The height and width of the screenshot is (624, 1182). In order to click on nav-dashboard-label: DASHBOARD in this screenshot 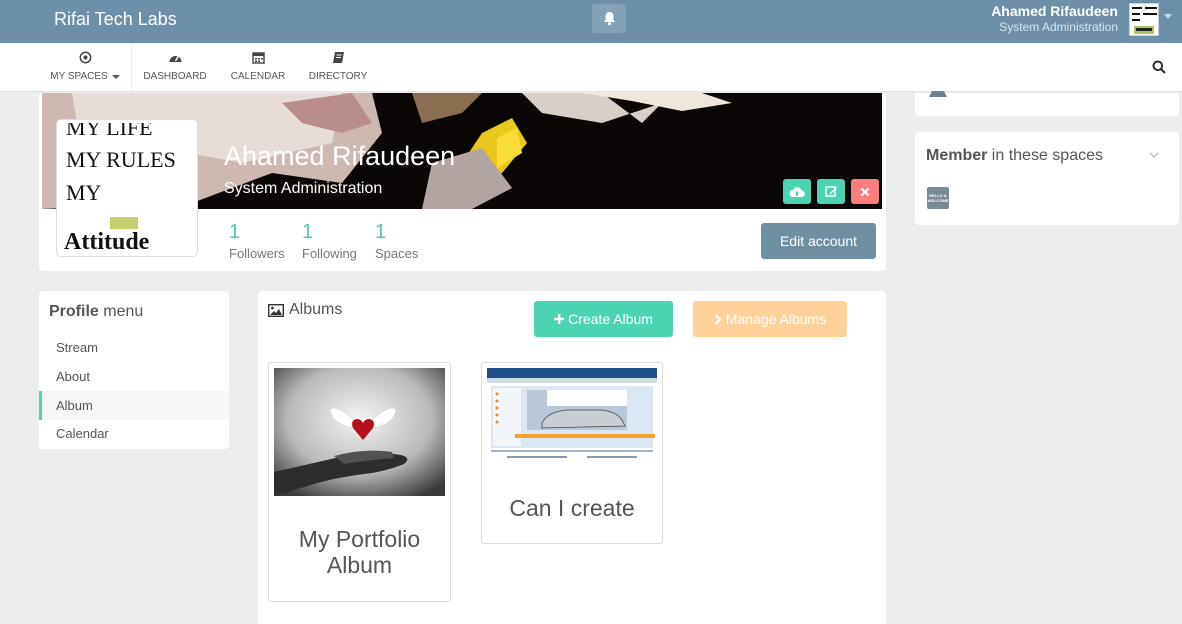, I will do `click(175, 76)`.